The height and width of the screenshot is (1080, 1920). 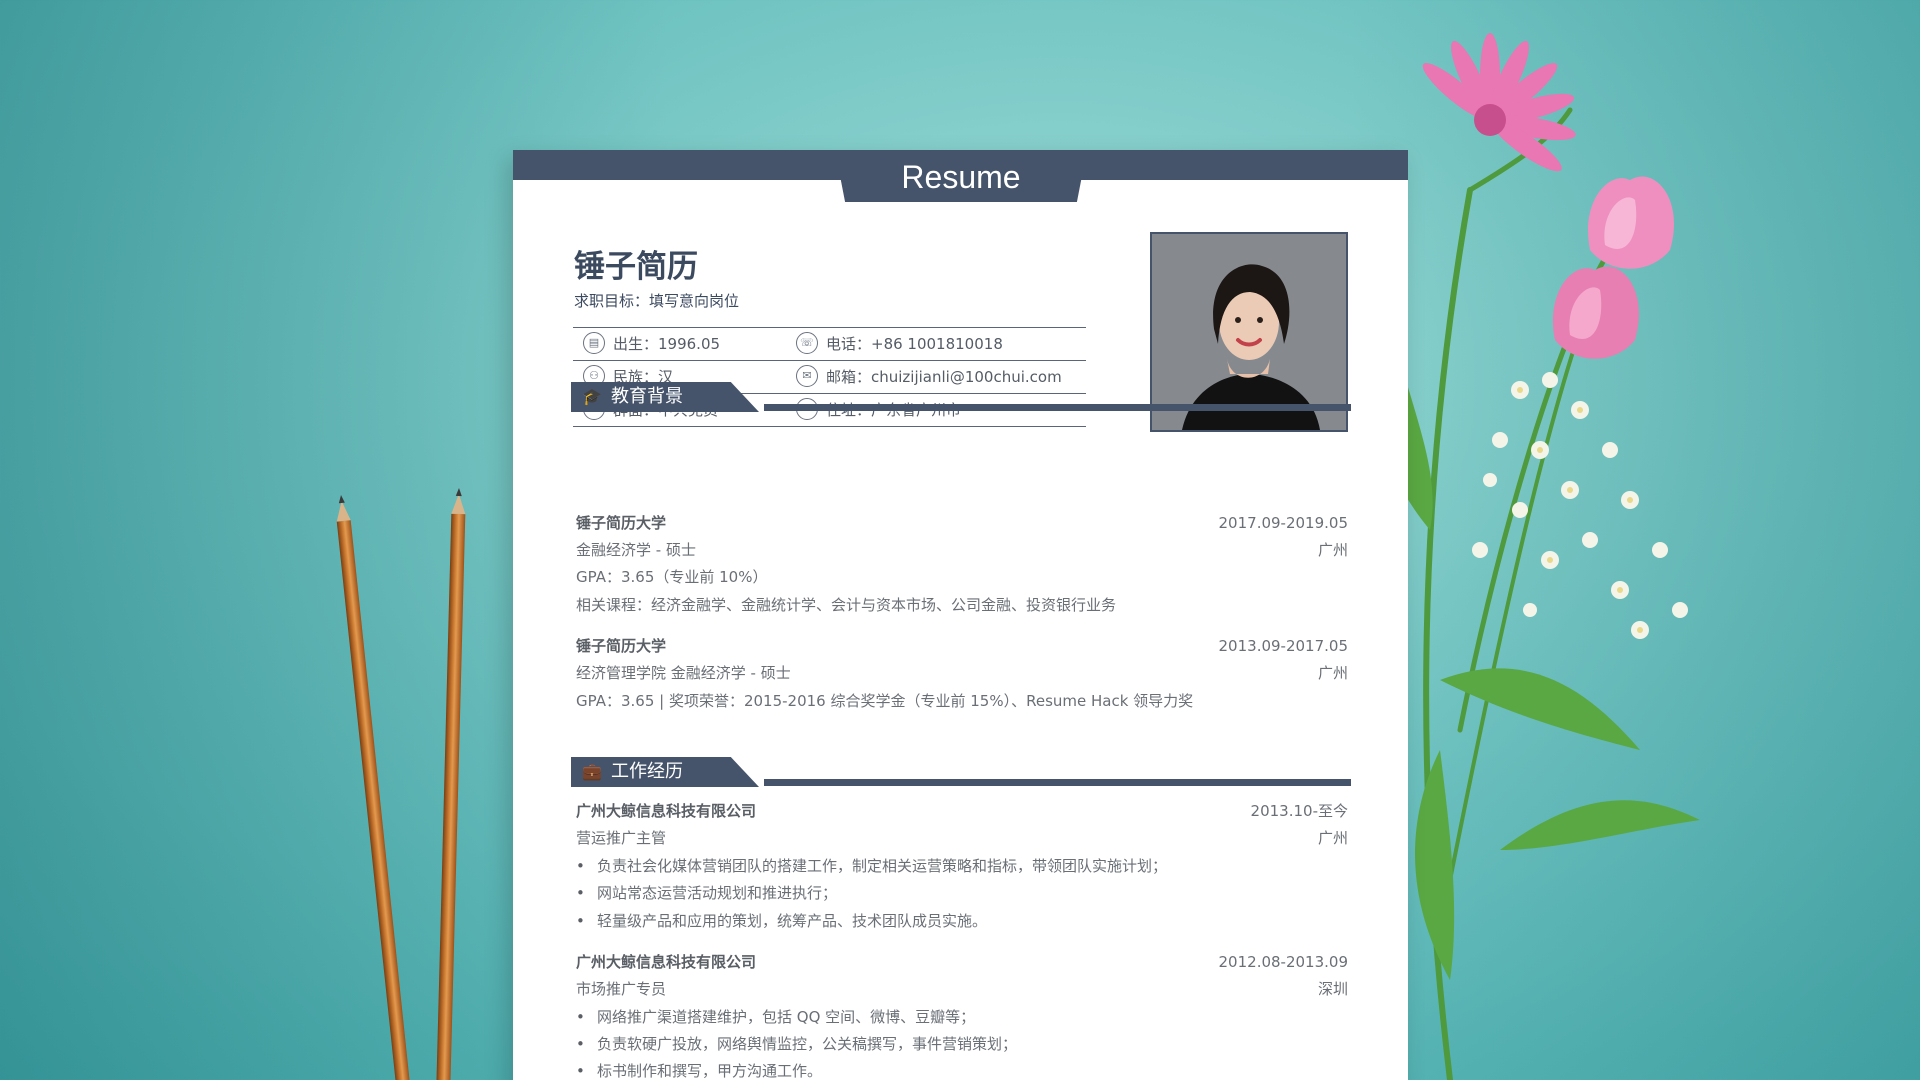 I want to click on work-entry-1-bullet: 网站常态运营活动规划和推进执行；, so click(x=972, y=893).